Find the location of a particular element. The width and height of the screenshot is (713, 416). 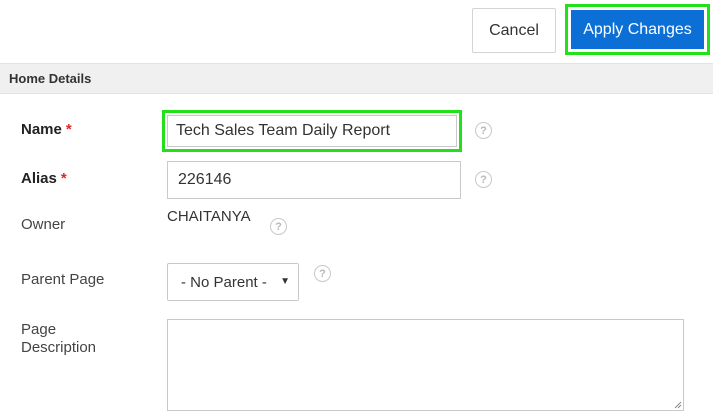

apply-changes-highlight: Apply Changes is located at coordinates (637, 29).